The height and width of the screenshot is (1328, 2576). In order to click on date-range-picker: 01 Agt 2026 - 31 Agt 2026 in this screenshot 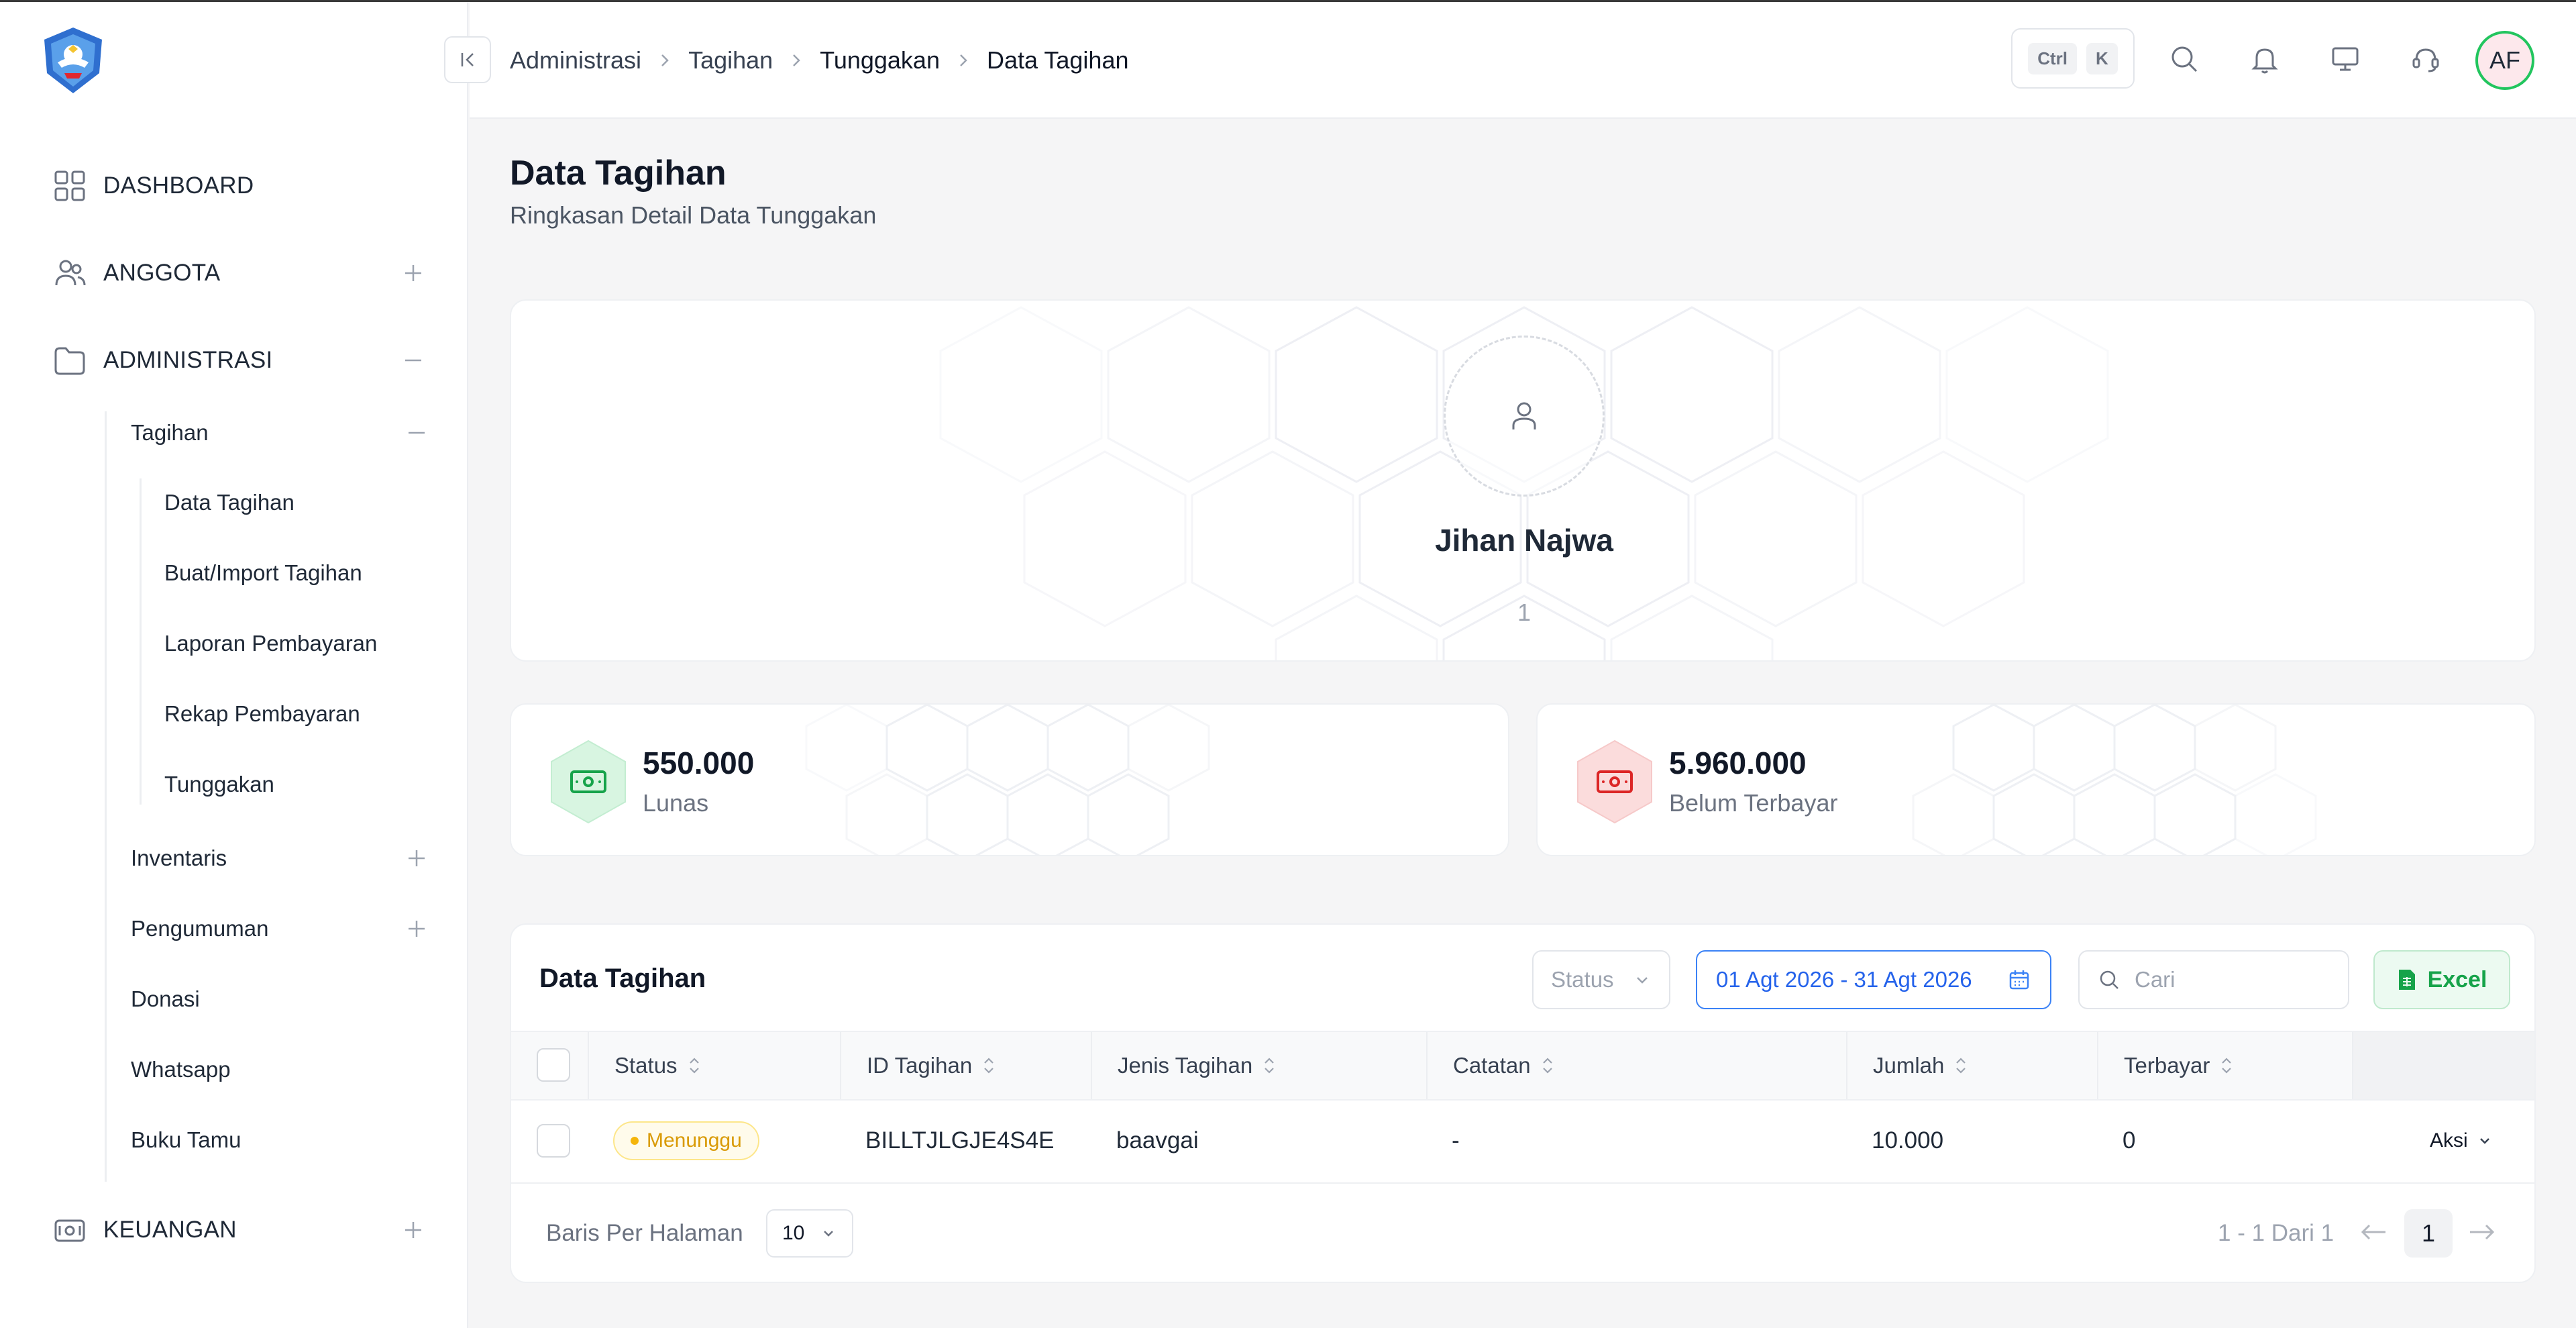, I will do `click(1873, 979)`.